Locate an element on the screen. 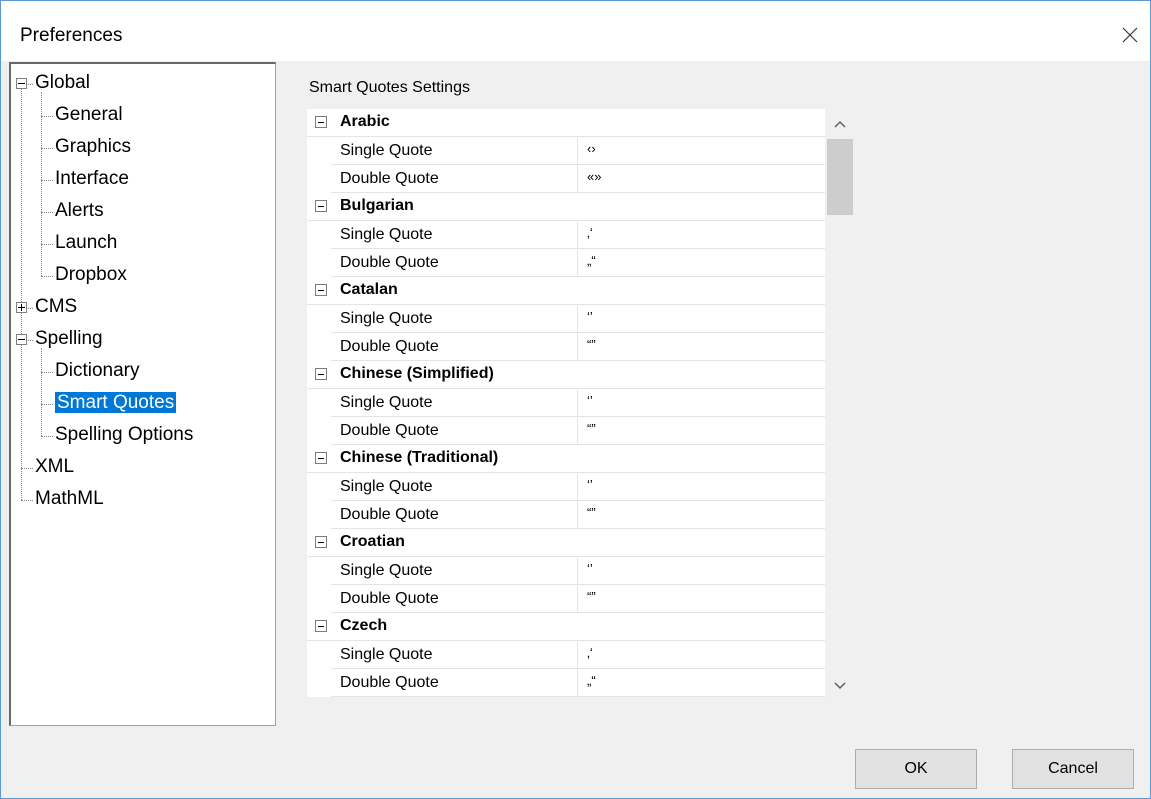  tree-item-smart-quotes: Smart Quotes is located at coordinates (116, 403).